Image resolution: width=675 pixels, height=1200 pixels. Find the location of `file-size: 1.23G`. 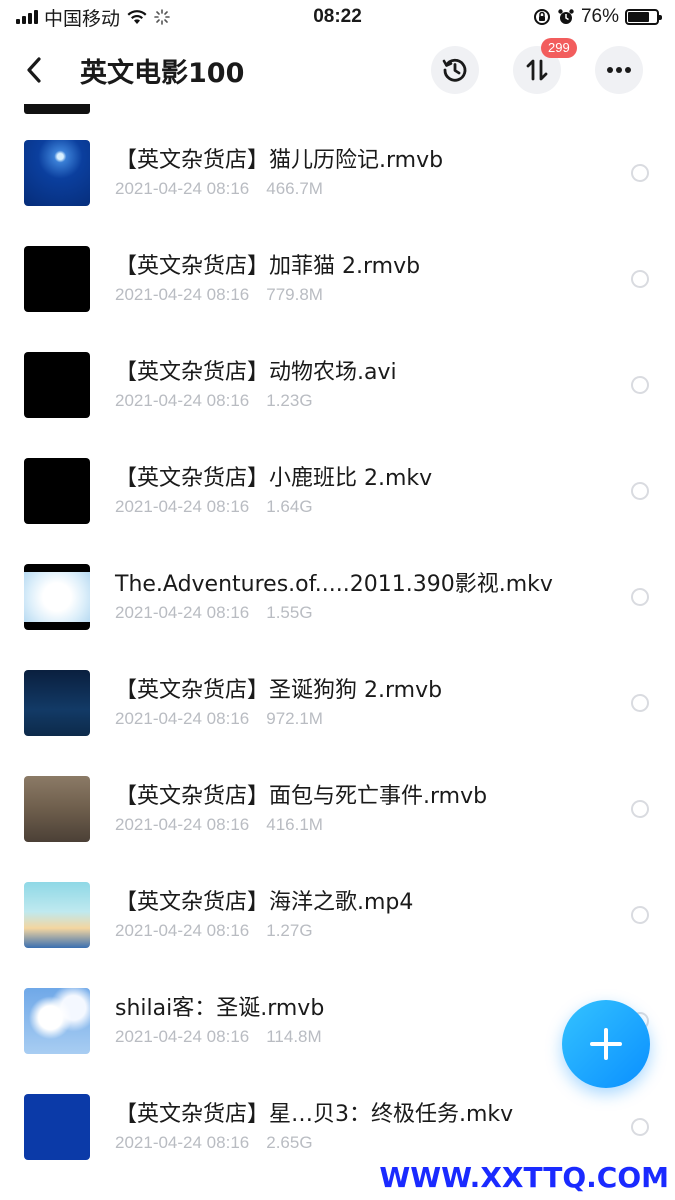

file-size: 1.23G is located at coordinates (289, 400).